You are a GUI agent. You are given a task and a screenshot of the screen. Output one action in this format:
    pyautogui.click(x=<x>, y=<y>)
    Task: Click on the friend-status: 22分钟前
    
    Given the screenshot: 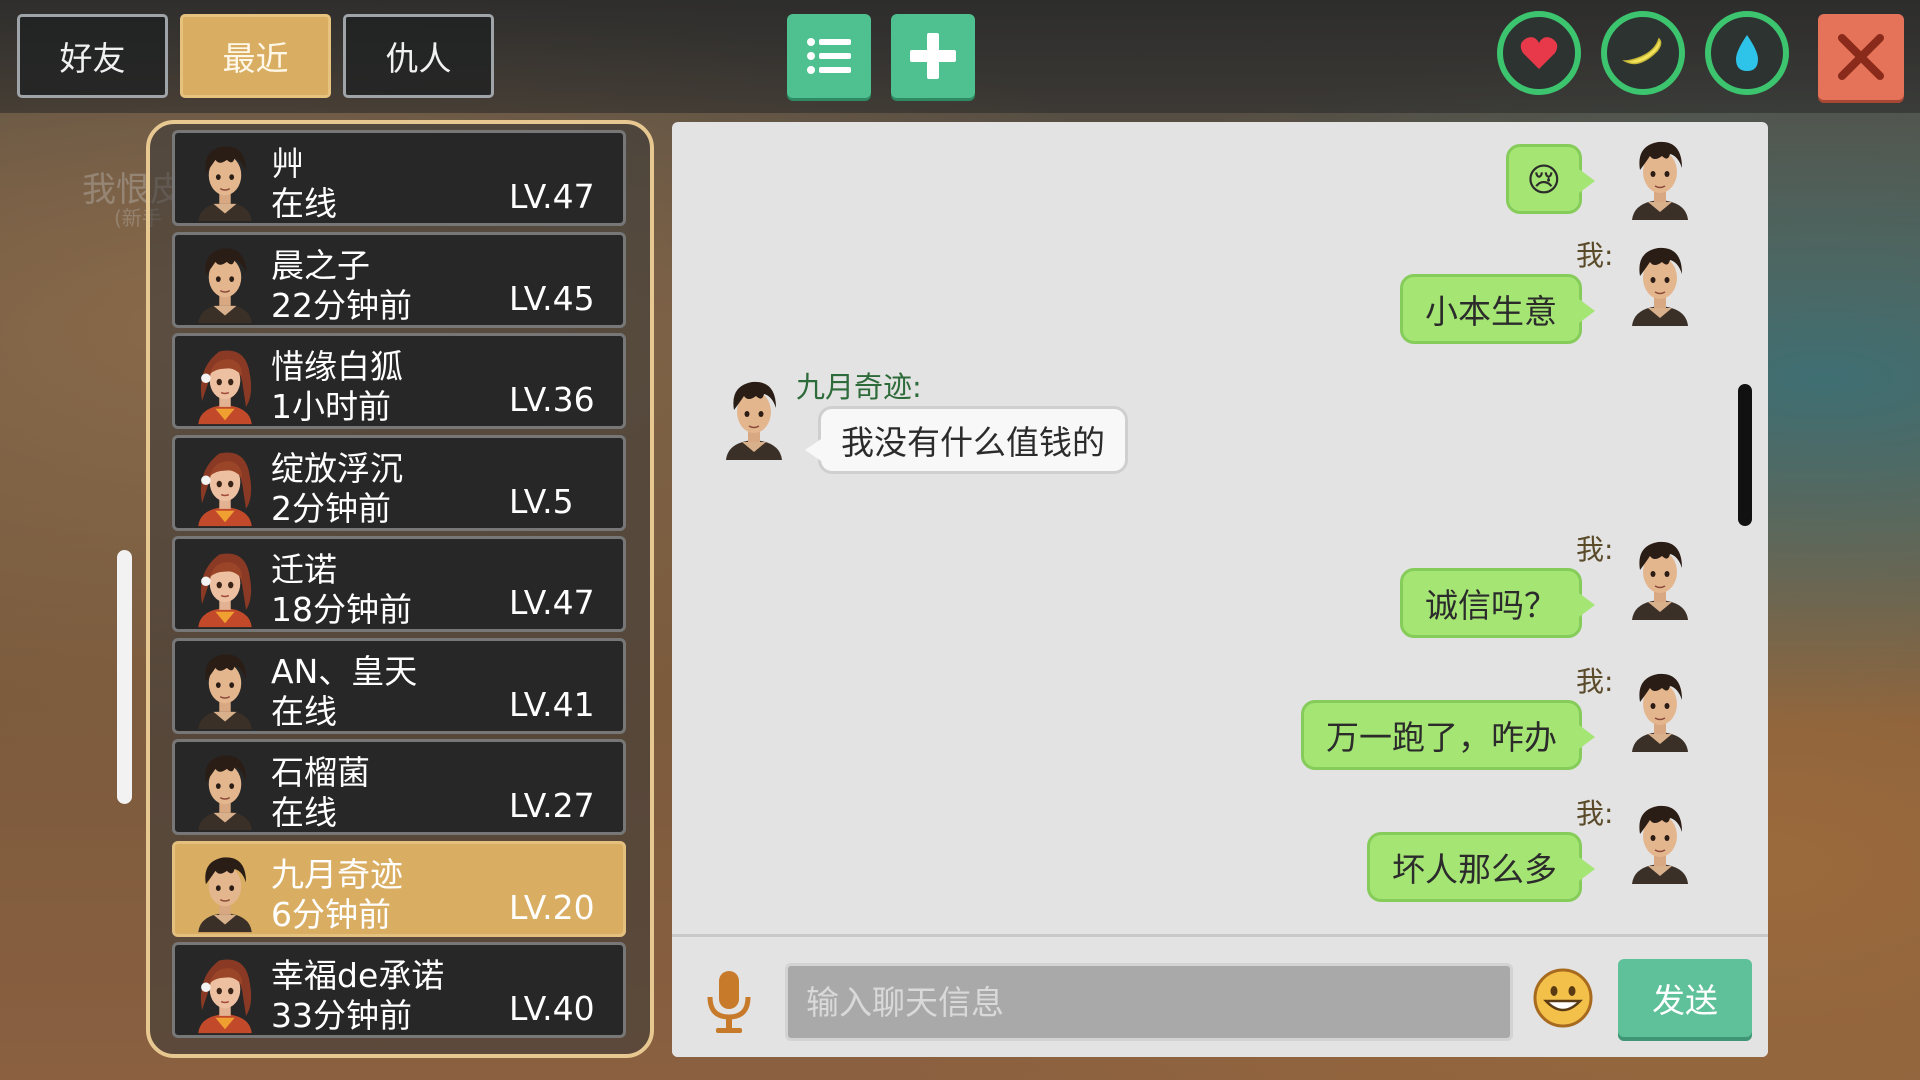 What is the action you would take?
    pyautogui.click(x=341, y=305)
    